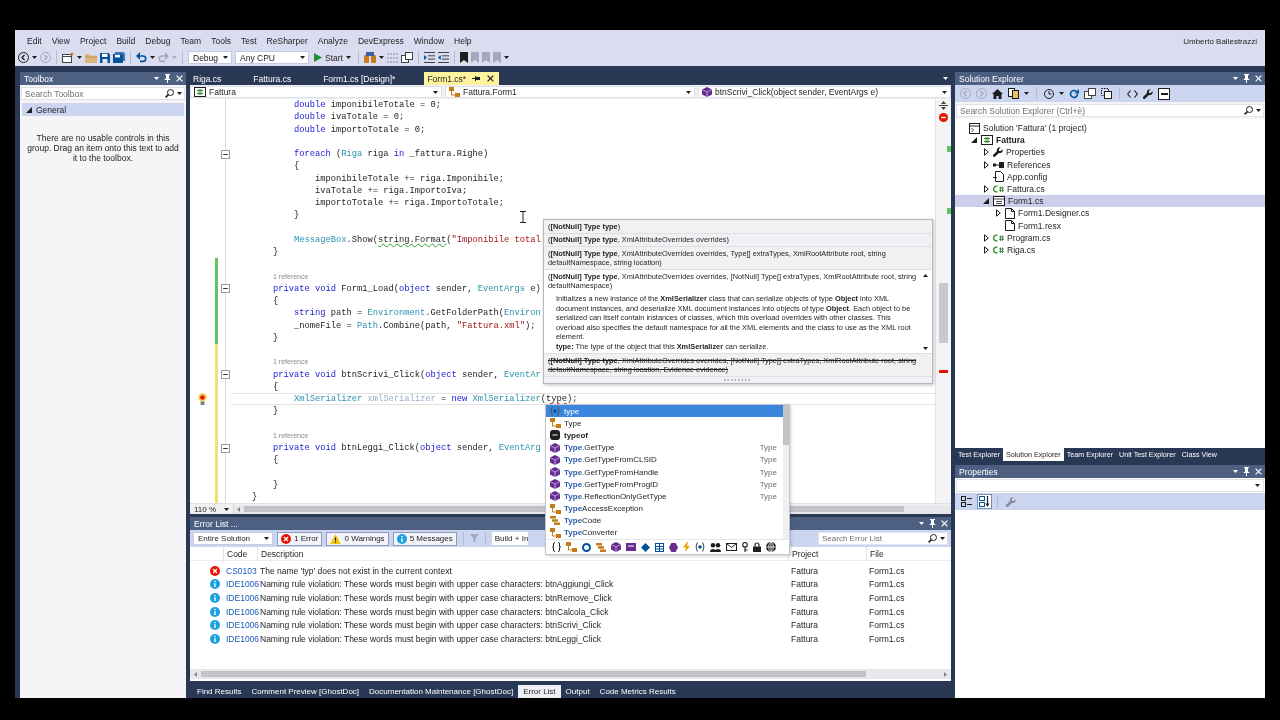  What do you see at coordinates (943, 105) in the screenshot?
I see `splitter-icon` at bounding box center [943, 105].